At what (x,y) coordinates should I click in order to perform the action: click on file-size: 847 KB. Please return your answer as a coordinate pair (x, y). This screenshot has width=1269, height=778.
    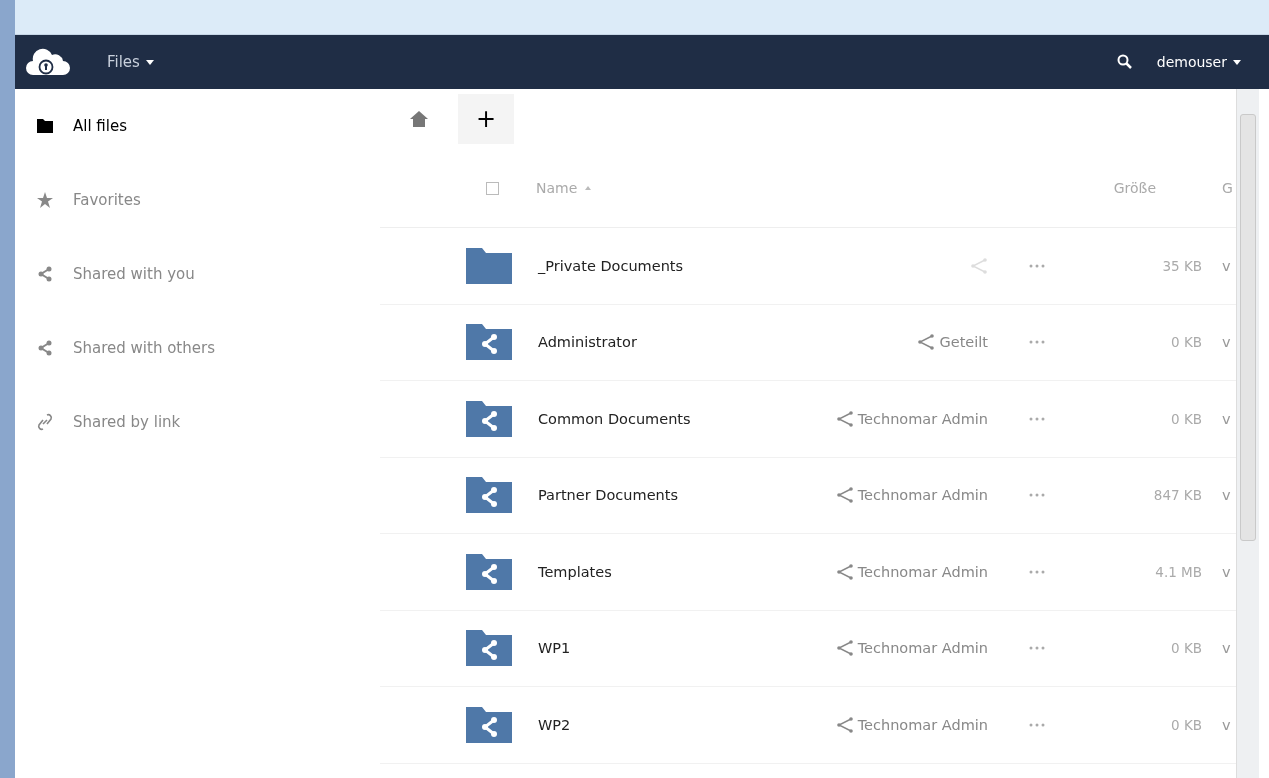
    Looking at the image, I should click on (1177, 495).